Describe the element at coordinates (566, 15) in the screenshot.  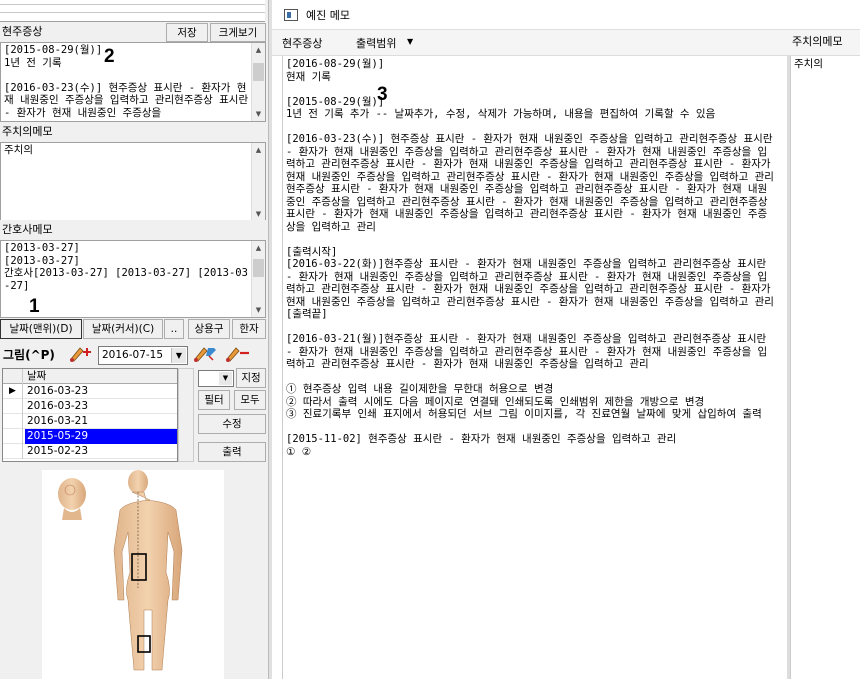
I see `title-bar: 예진 메모` at that location.